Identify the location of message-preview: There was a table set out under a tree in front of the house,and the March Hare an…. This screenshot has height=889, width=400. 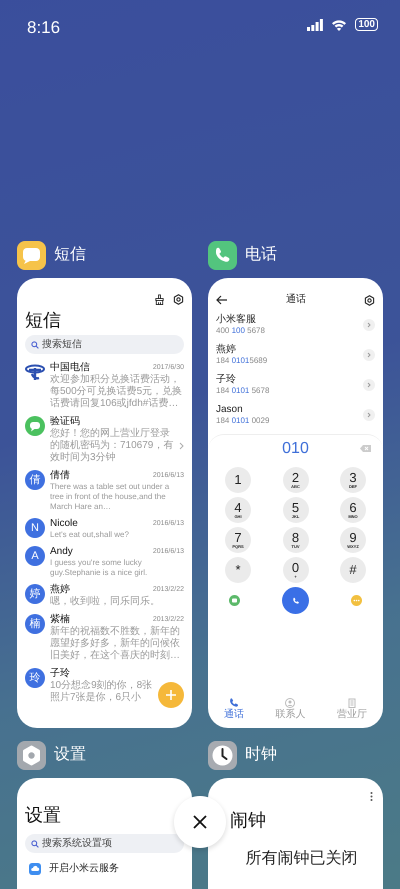
(110, 497).